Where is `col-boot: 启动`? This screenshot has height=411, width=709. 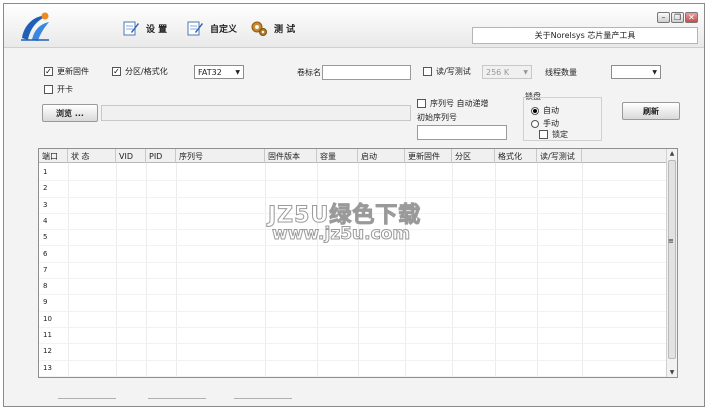
col-boot: 启动 is located at coordinates (381, 156).